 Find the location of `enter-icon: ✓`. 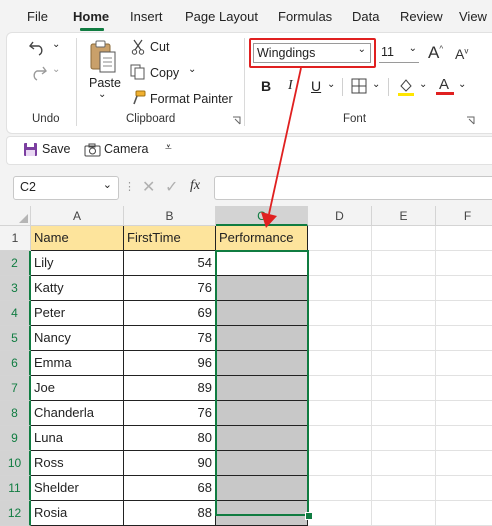

enter-icon: ✓ is located at coordinates (171, 187).